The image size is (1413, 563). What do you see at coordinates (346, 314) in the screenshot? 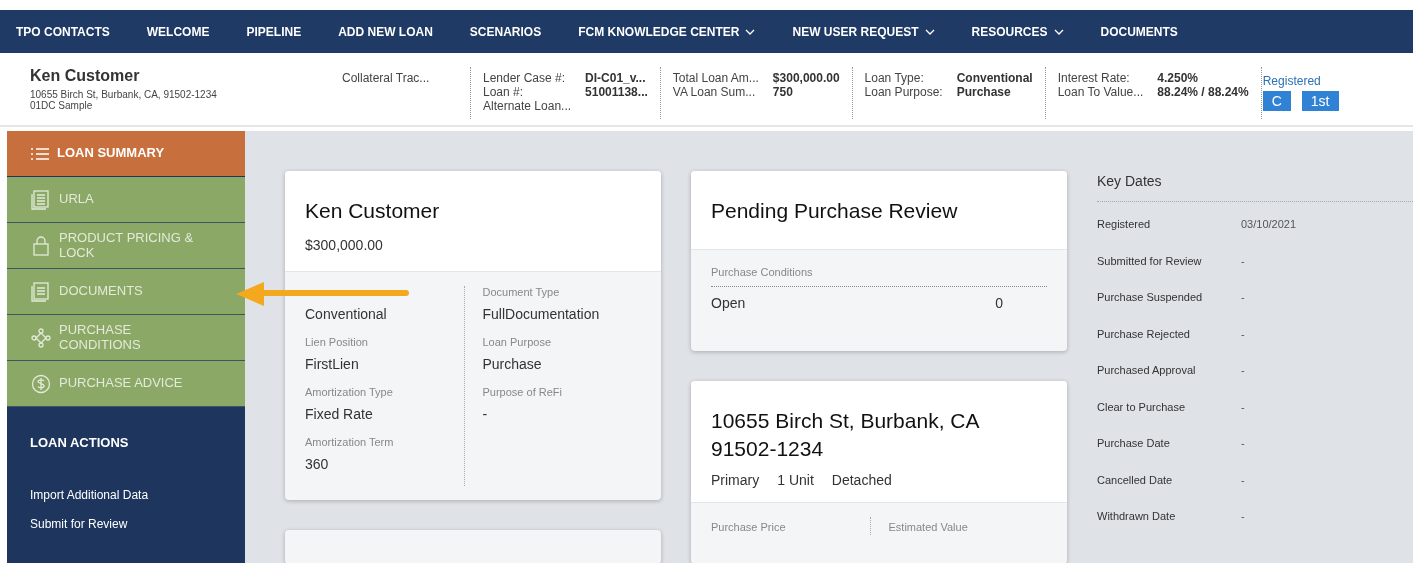
I see `field-value: Conventional` at bounding box center [346, 314].